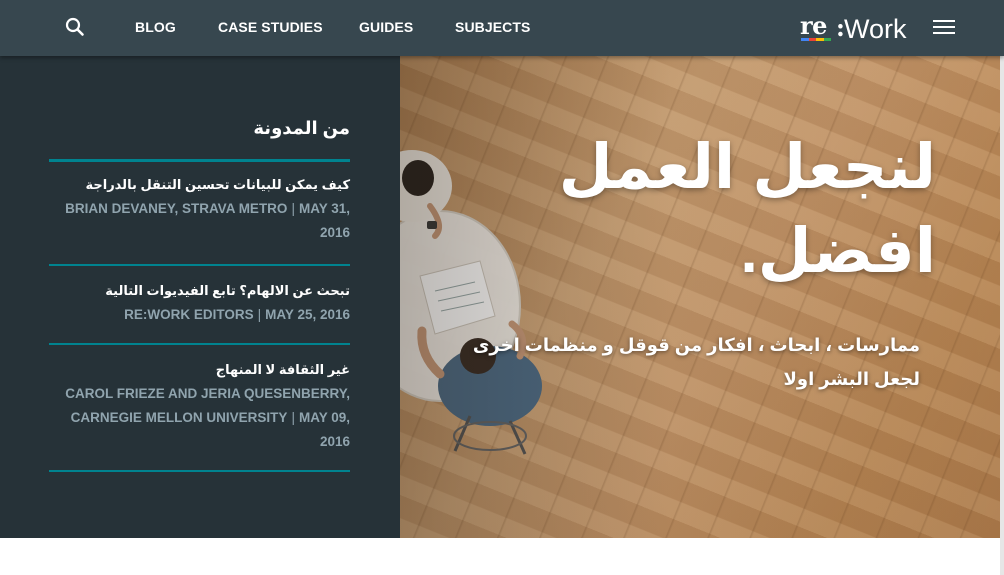  Describe the element at coordinates (301, 128) in the screenshot. I see `blog-section-heading: من المدونة` at that location.